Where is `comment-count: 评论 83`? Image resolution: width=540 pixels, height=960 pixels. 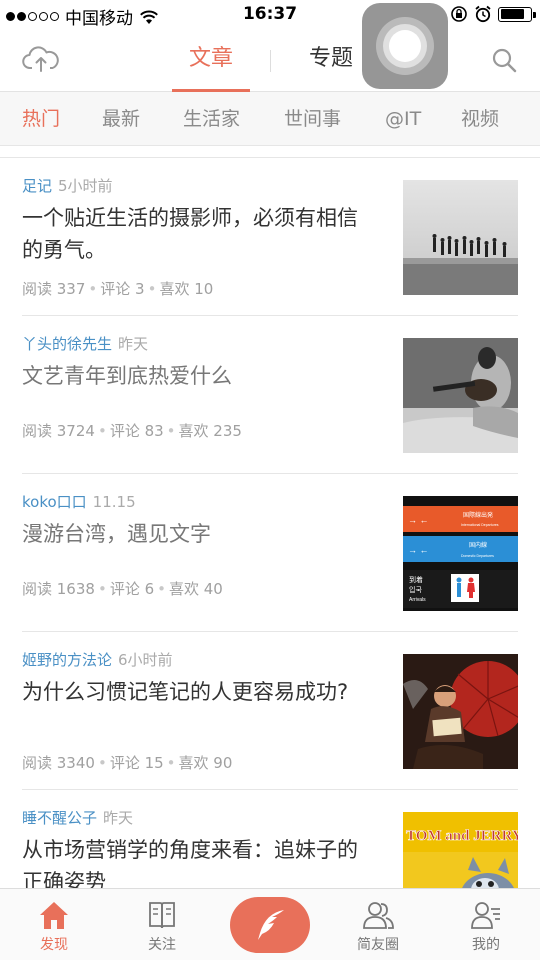
comment-count: 评论 83 is located at coordinates (136, 431).